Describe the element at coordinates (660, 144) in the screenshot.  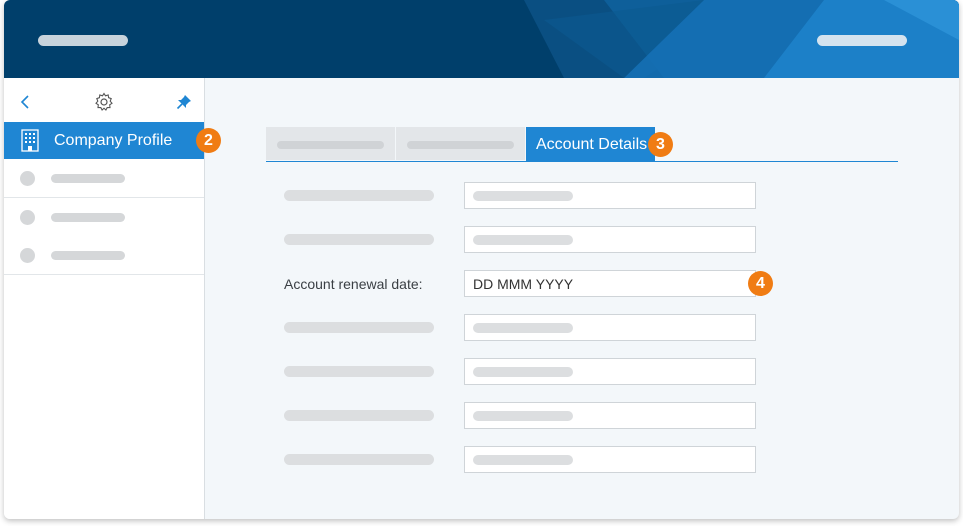
I see `step-badge-3: 3` at that location.